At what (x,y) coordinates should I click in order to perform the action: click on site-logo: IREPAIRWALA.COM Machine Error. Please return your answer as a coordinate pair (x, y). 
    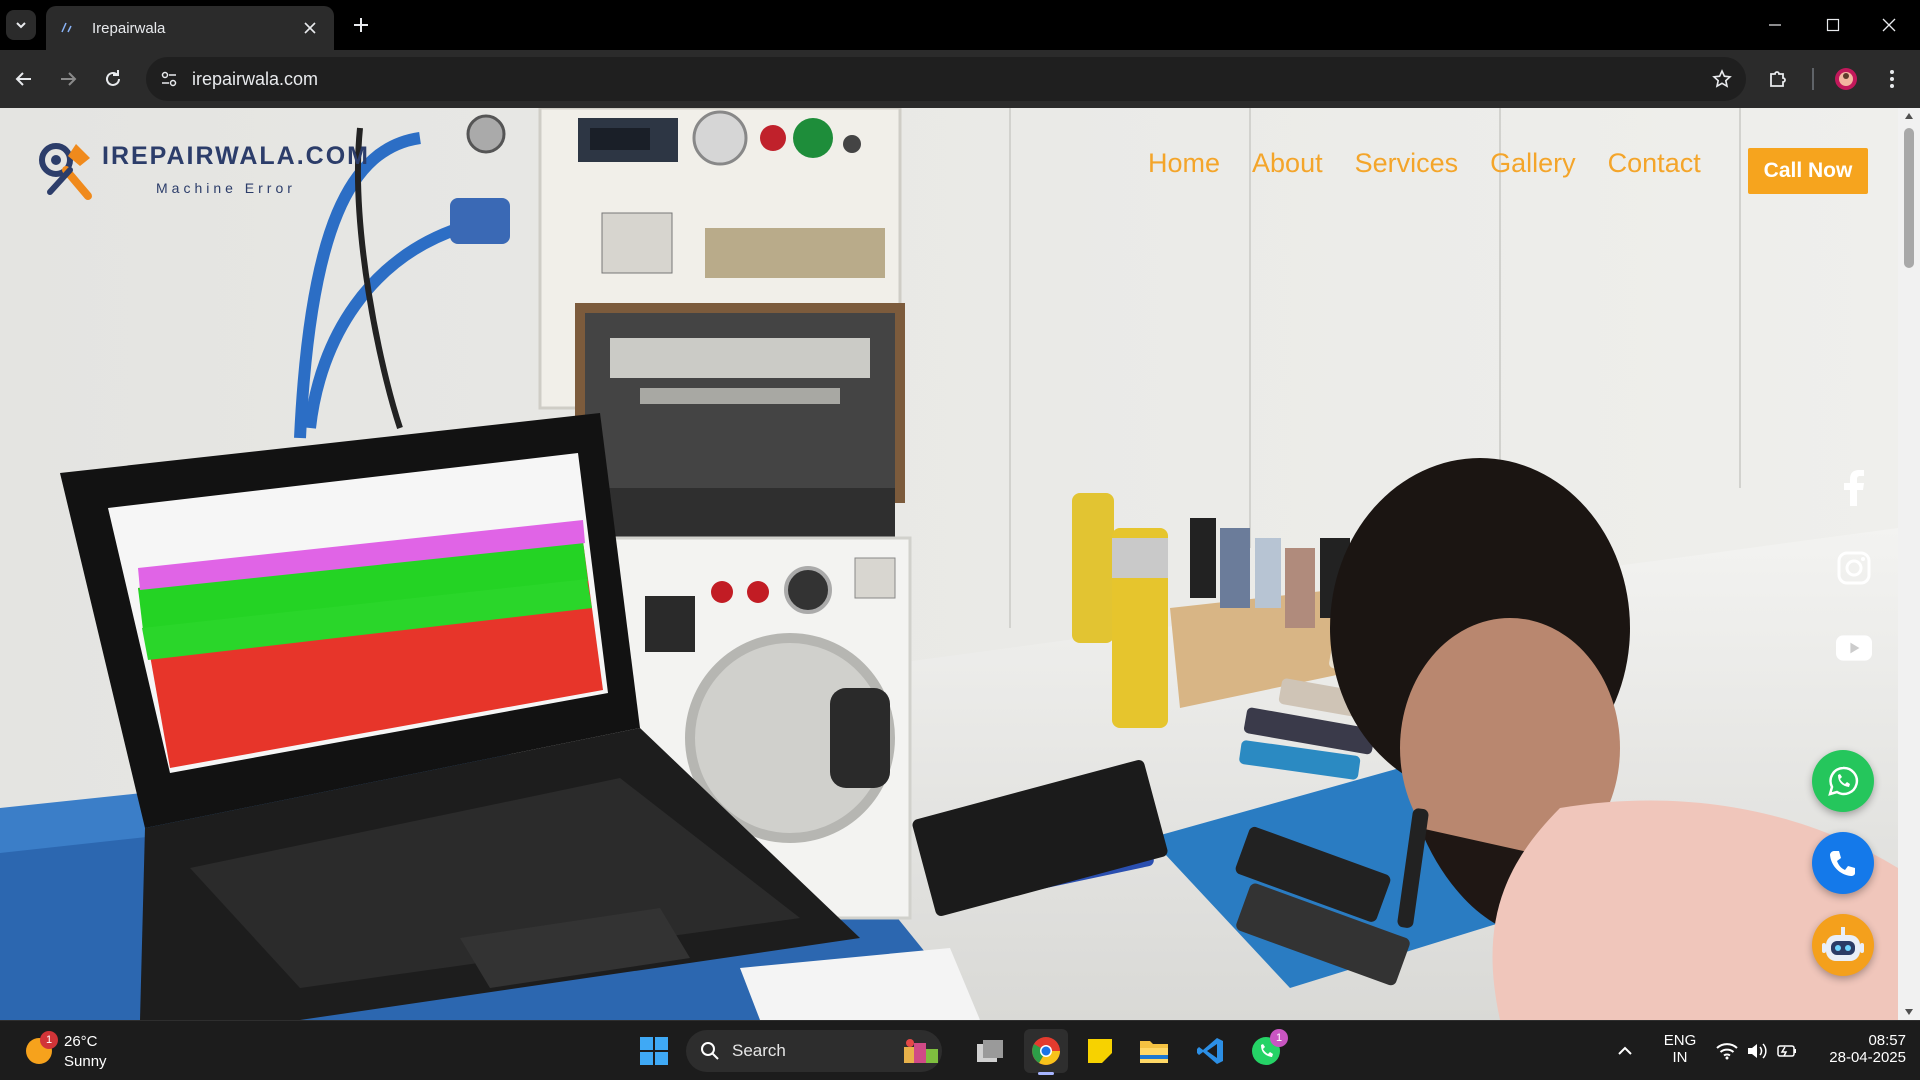
    Looking at the image, I should click on (202, 170).